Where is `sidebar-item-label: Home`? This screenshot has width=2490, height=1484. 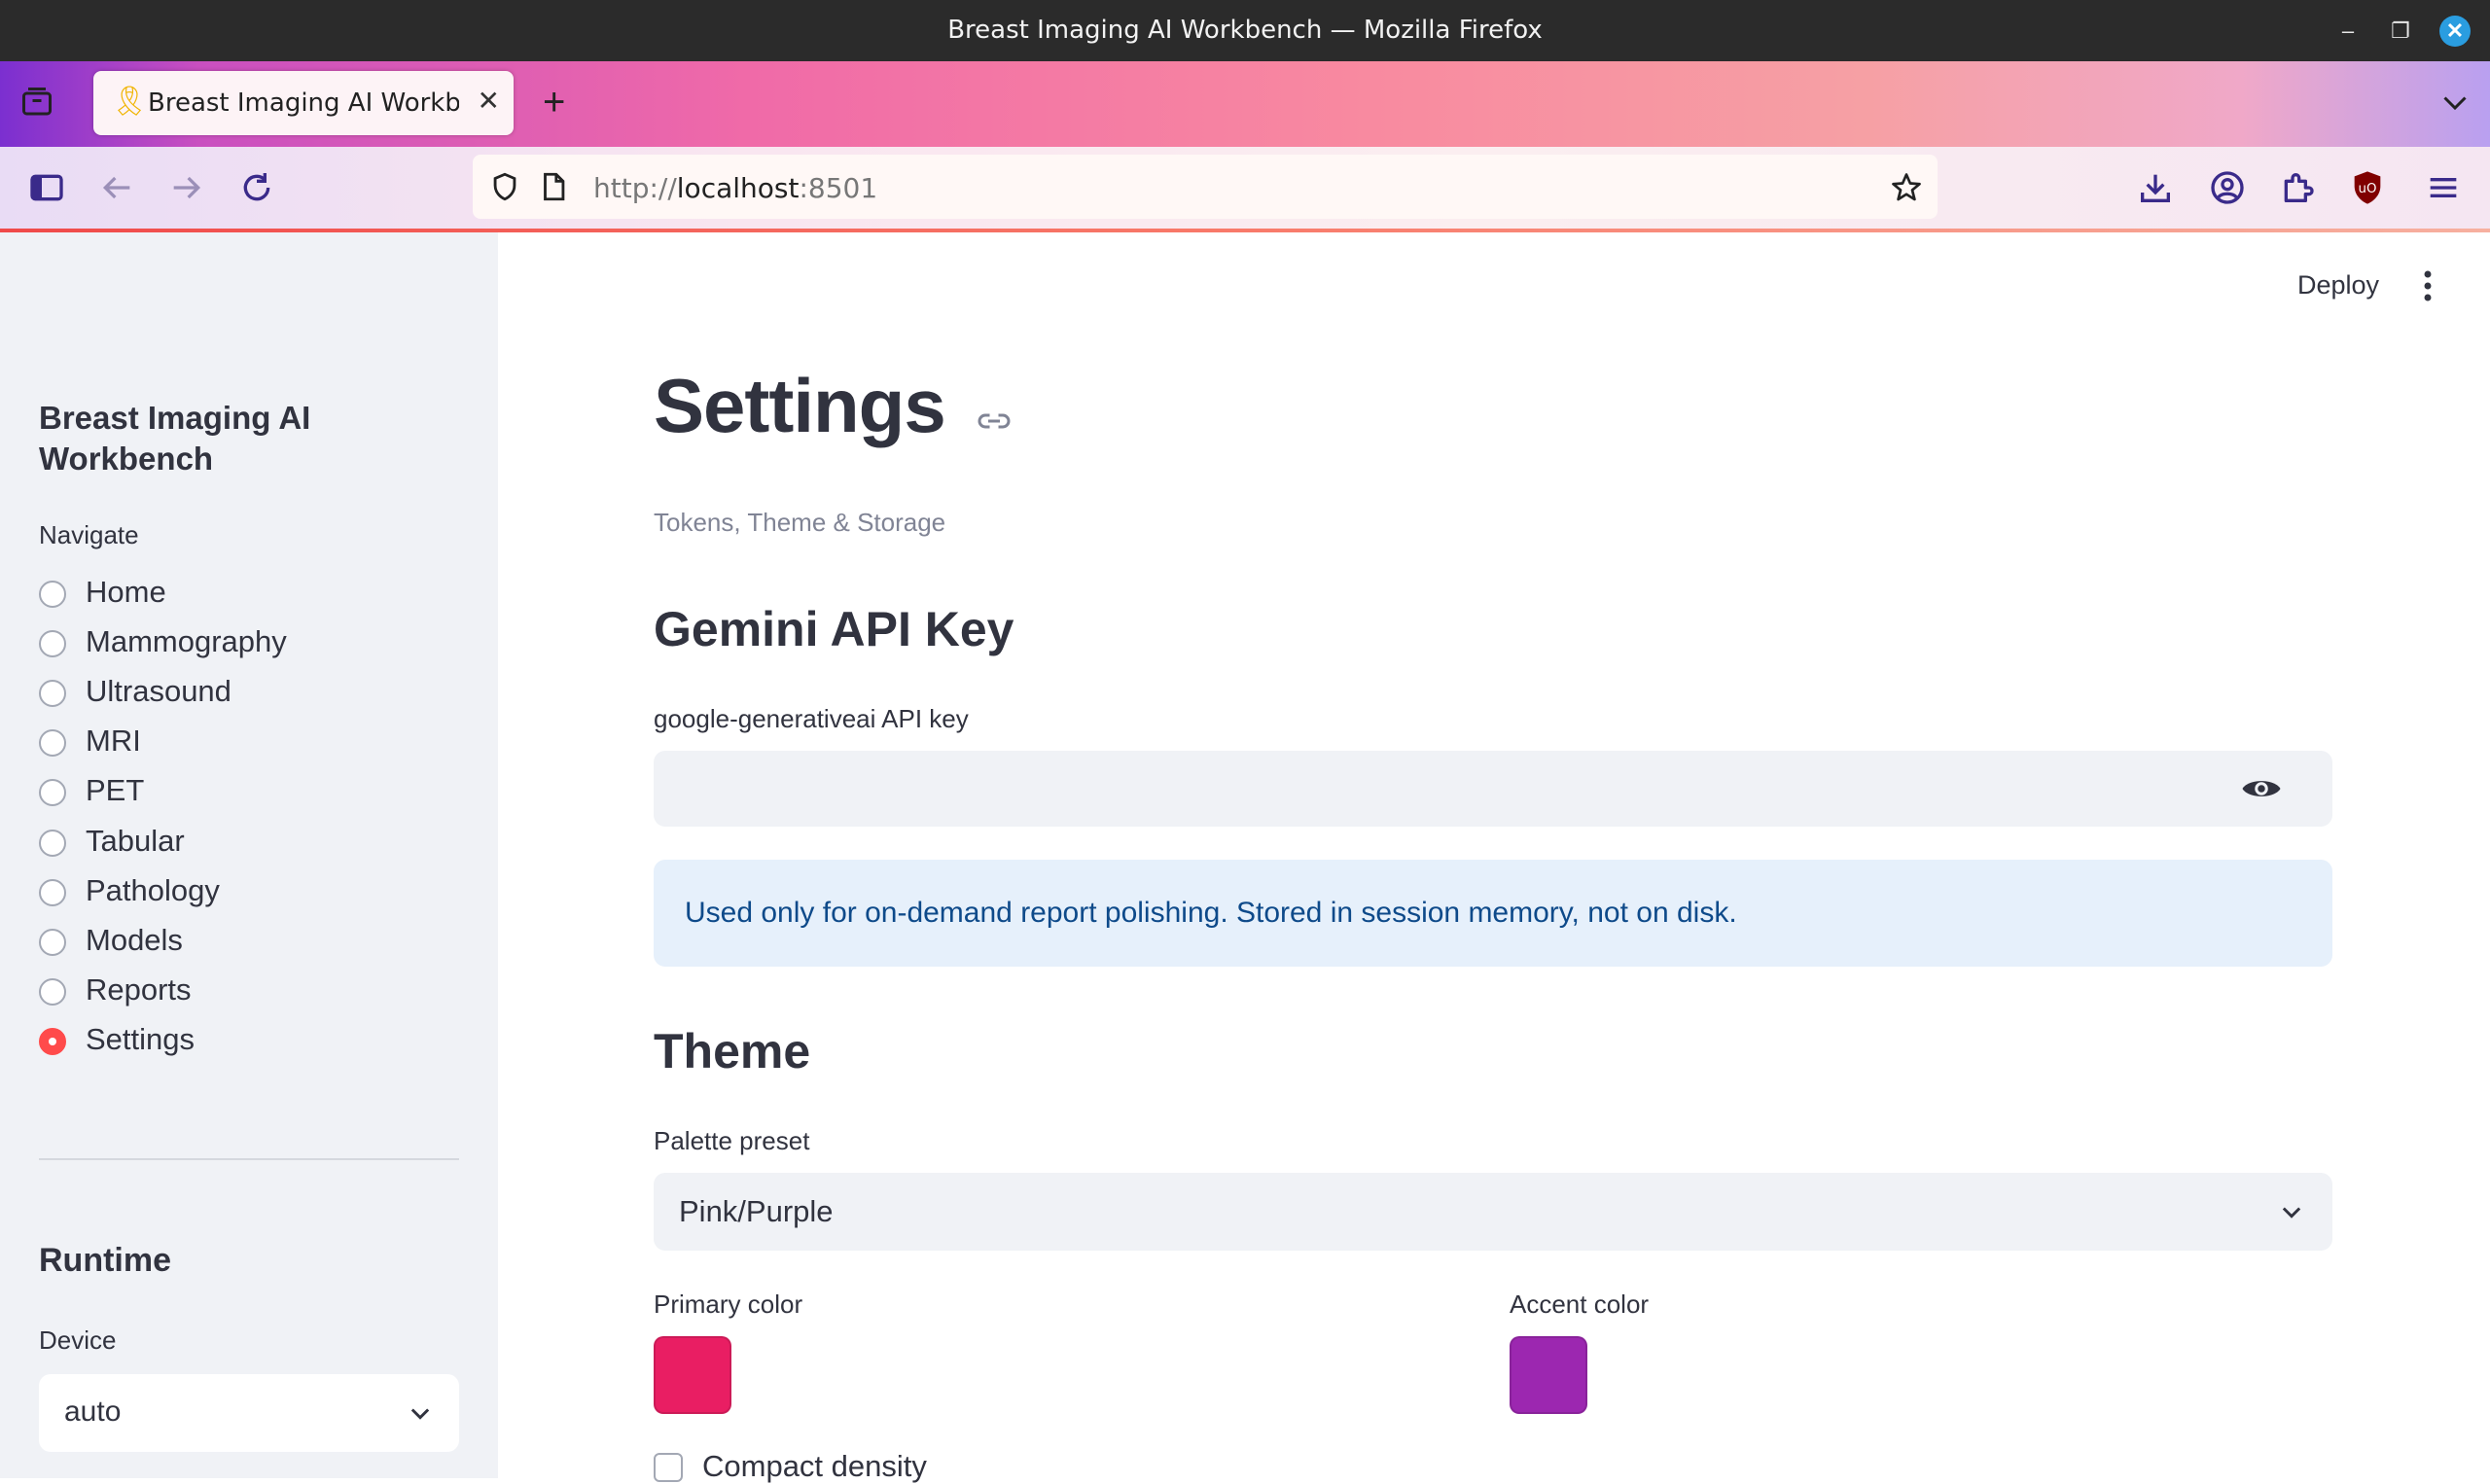
sidebar-item-label: Home is located at coordinates (126, 592).